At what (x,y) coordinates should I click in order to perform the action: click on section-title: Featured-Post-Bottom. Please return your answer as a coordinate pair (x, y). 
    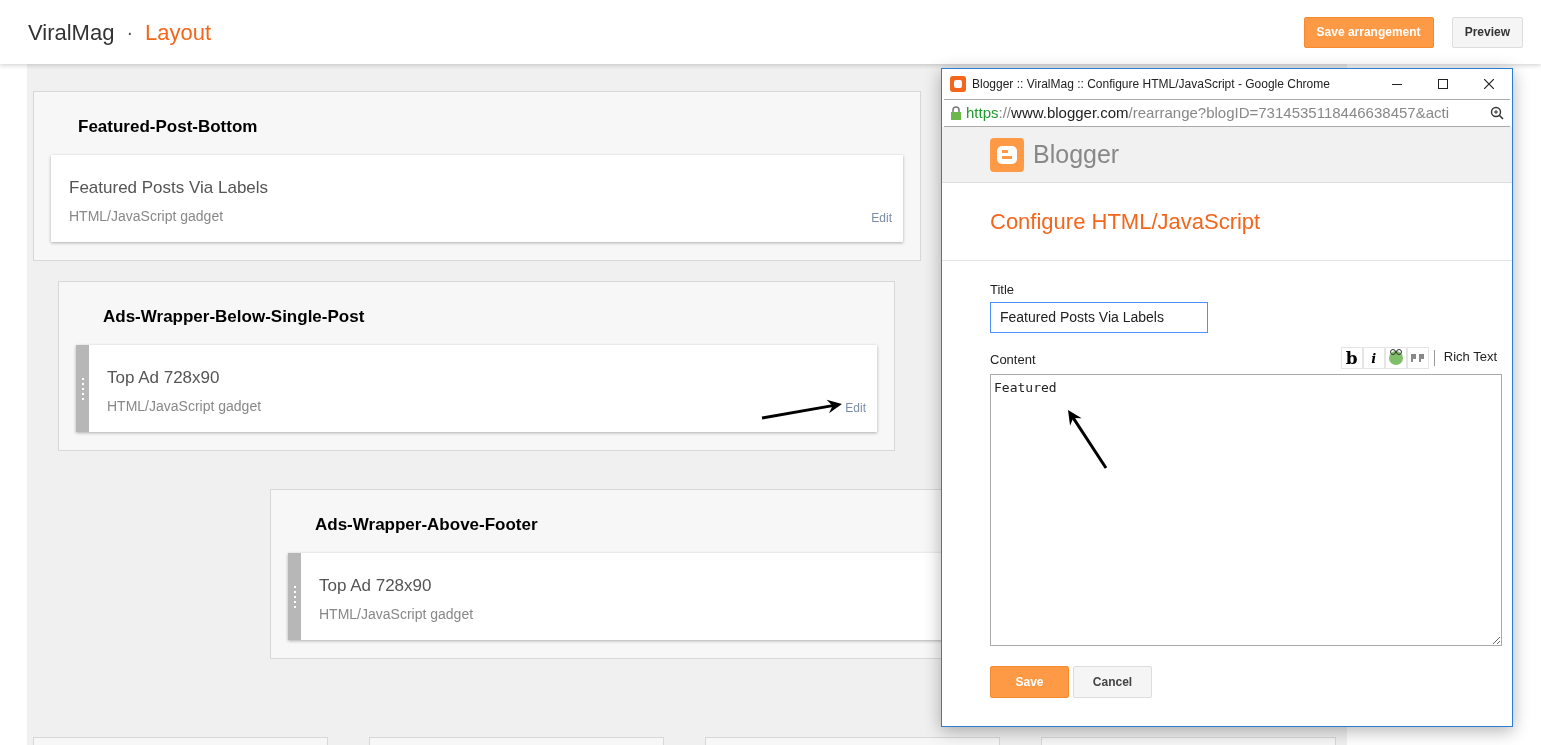
    Looking at the image, I should click on (168, 127).